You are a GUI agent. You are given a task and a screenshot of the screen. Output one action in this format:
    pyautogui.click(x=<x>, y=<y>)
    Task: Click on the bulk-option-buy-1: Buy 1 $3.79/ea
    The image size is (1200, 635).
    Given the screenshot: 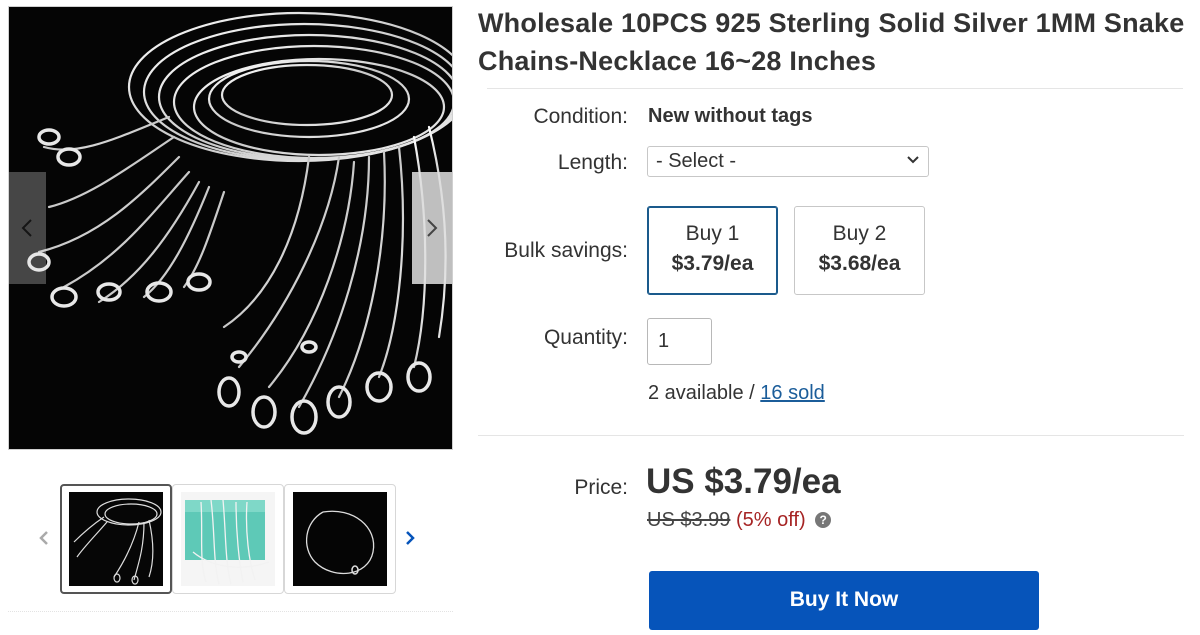 What is the action you would take?
    pyautogui.click(x=712, y=250)
    